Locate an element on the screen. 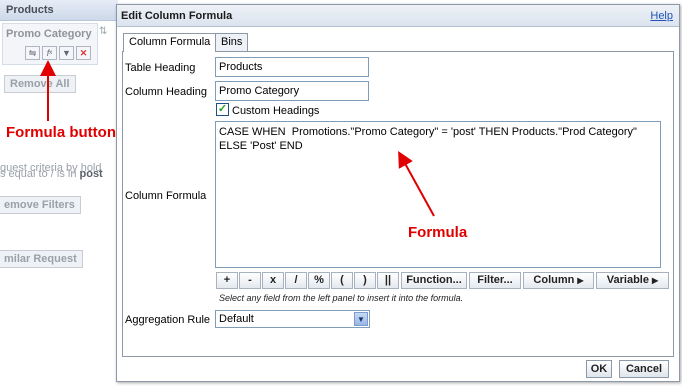 The height and width of the screenshot is (386, 682). column-heading-input is located at coordinates (292, 91).